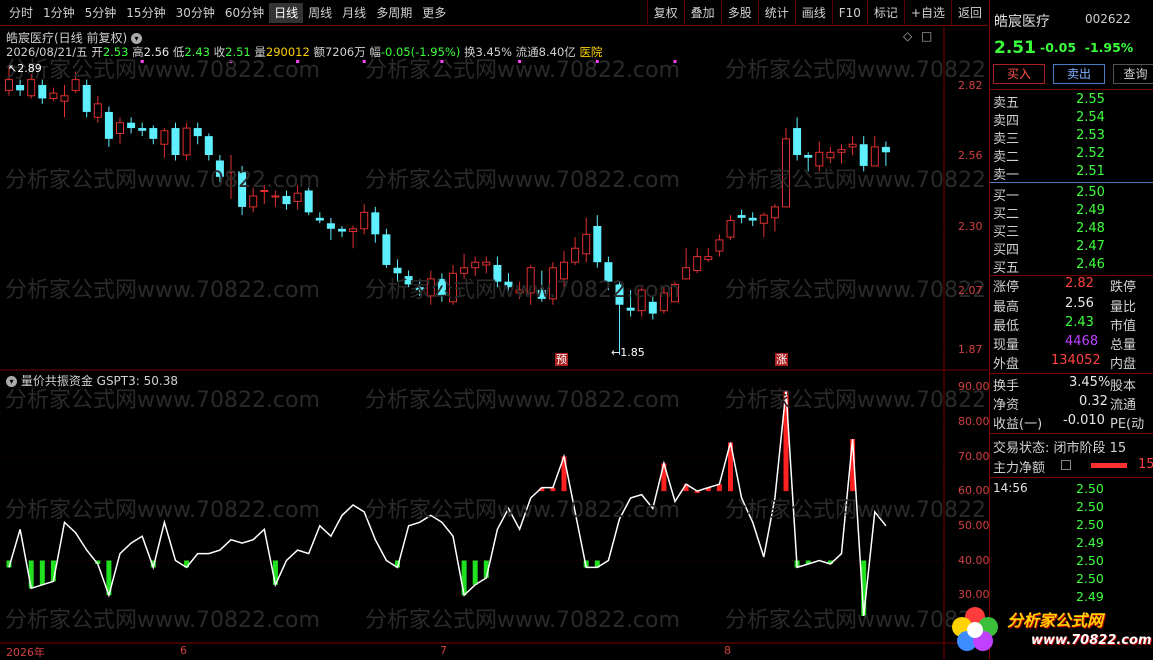 This screenshot has width=1153, height=660. Describe the element at coordinates (59, 13) in the screenshot. I see `period-tab: 1分钟` at that location.